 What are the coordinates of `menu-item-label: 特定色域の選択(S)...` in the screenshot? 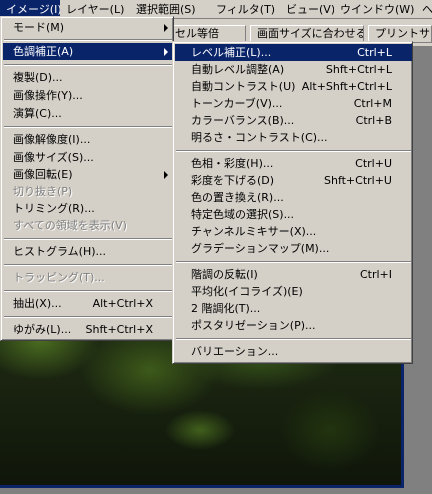 It's located at (243, 214).